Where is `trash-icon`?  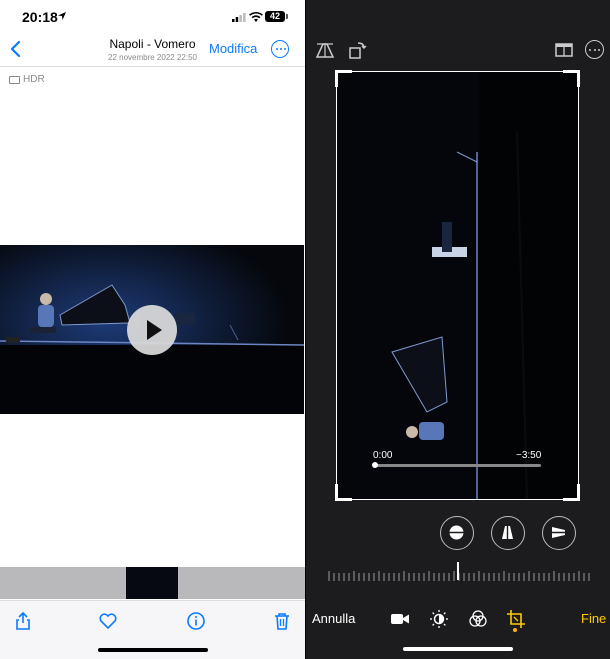
trash-icon is located at coordinates (282, 621).